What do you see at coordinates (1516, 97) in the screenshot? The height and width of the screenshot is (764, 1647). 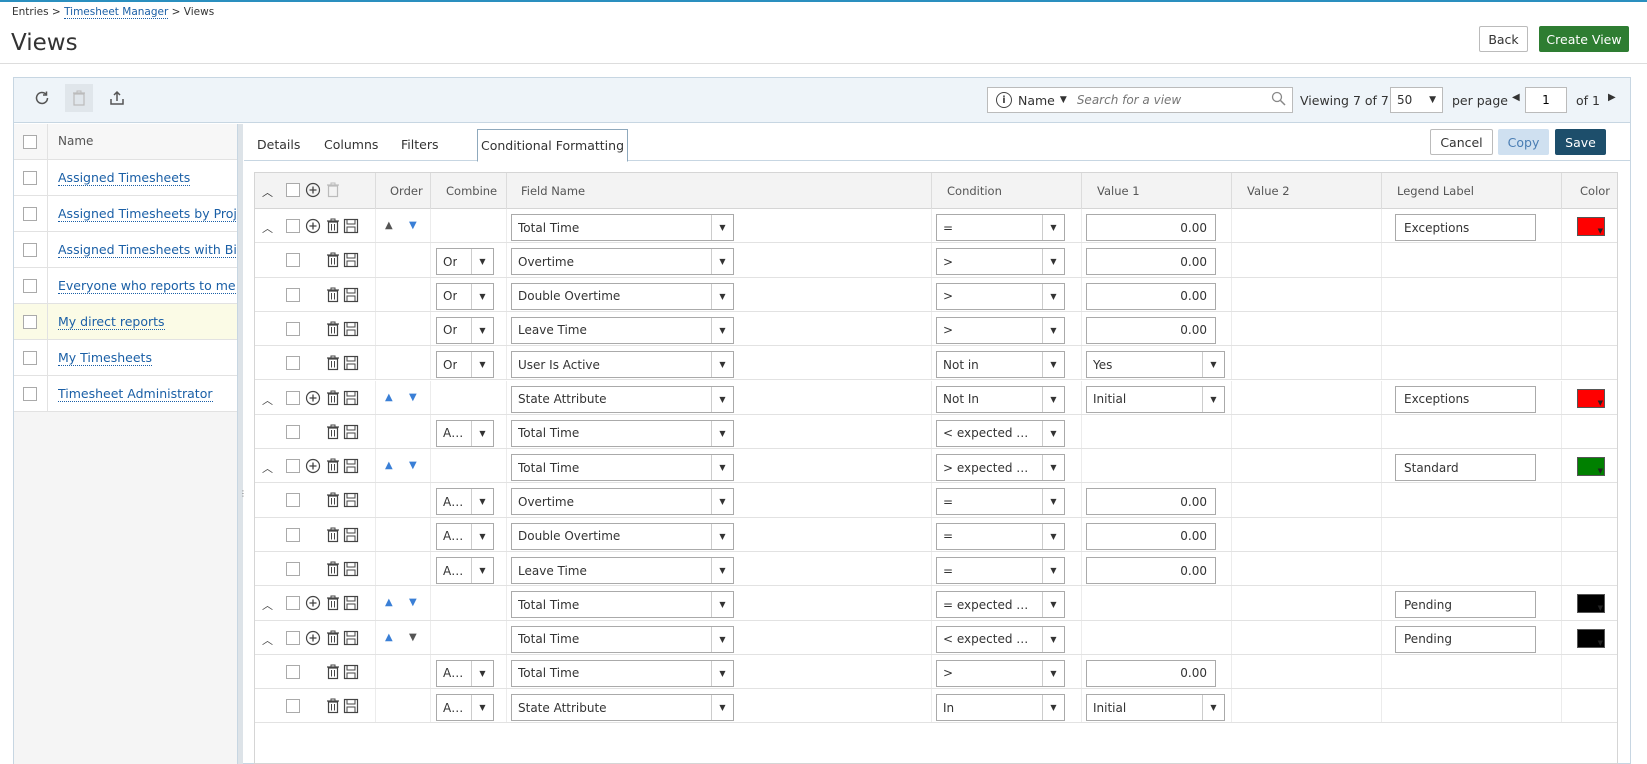 I see `previous-page-icon: ◀` at bounding box center [1516, 97].